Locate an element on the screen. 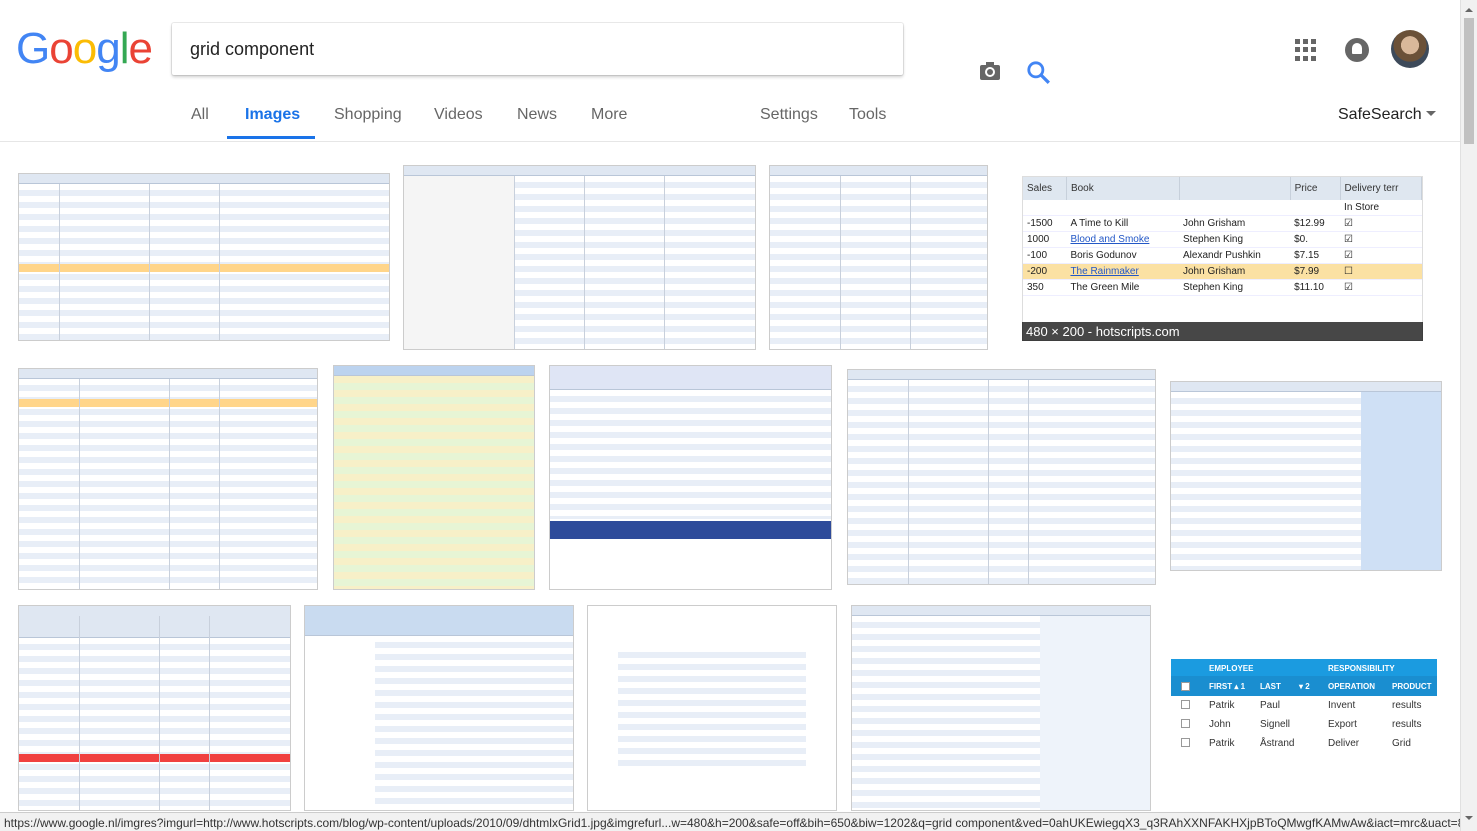 This screenshot has width=1477, height=831. tab-more: More is located at coordinates (609, 115).